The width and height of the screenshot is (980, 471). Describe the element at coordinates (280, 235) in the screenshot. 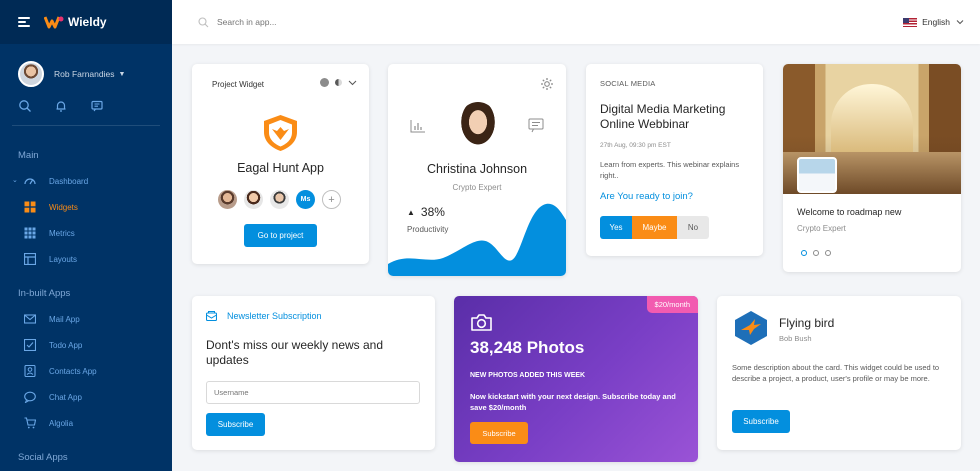

I see `go-to-project-button: Go to project` at that location.